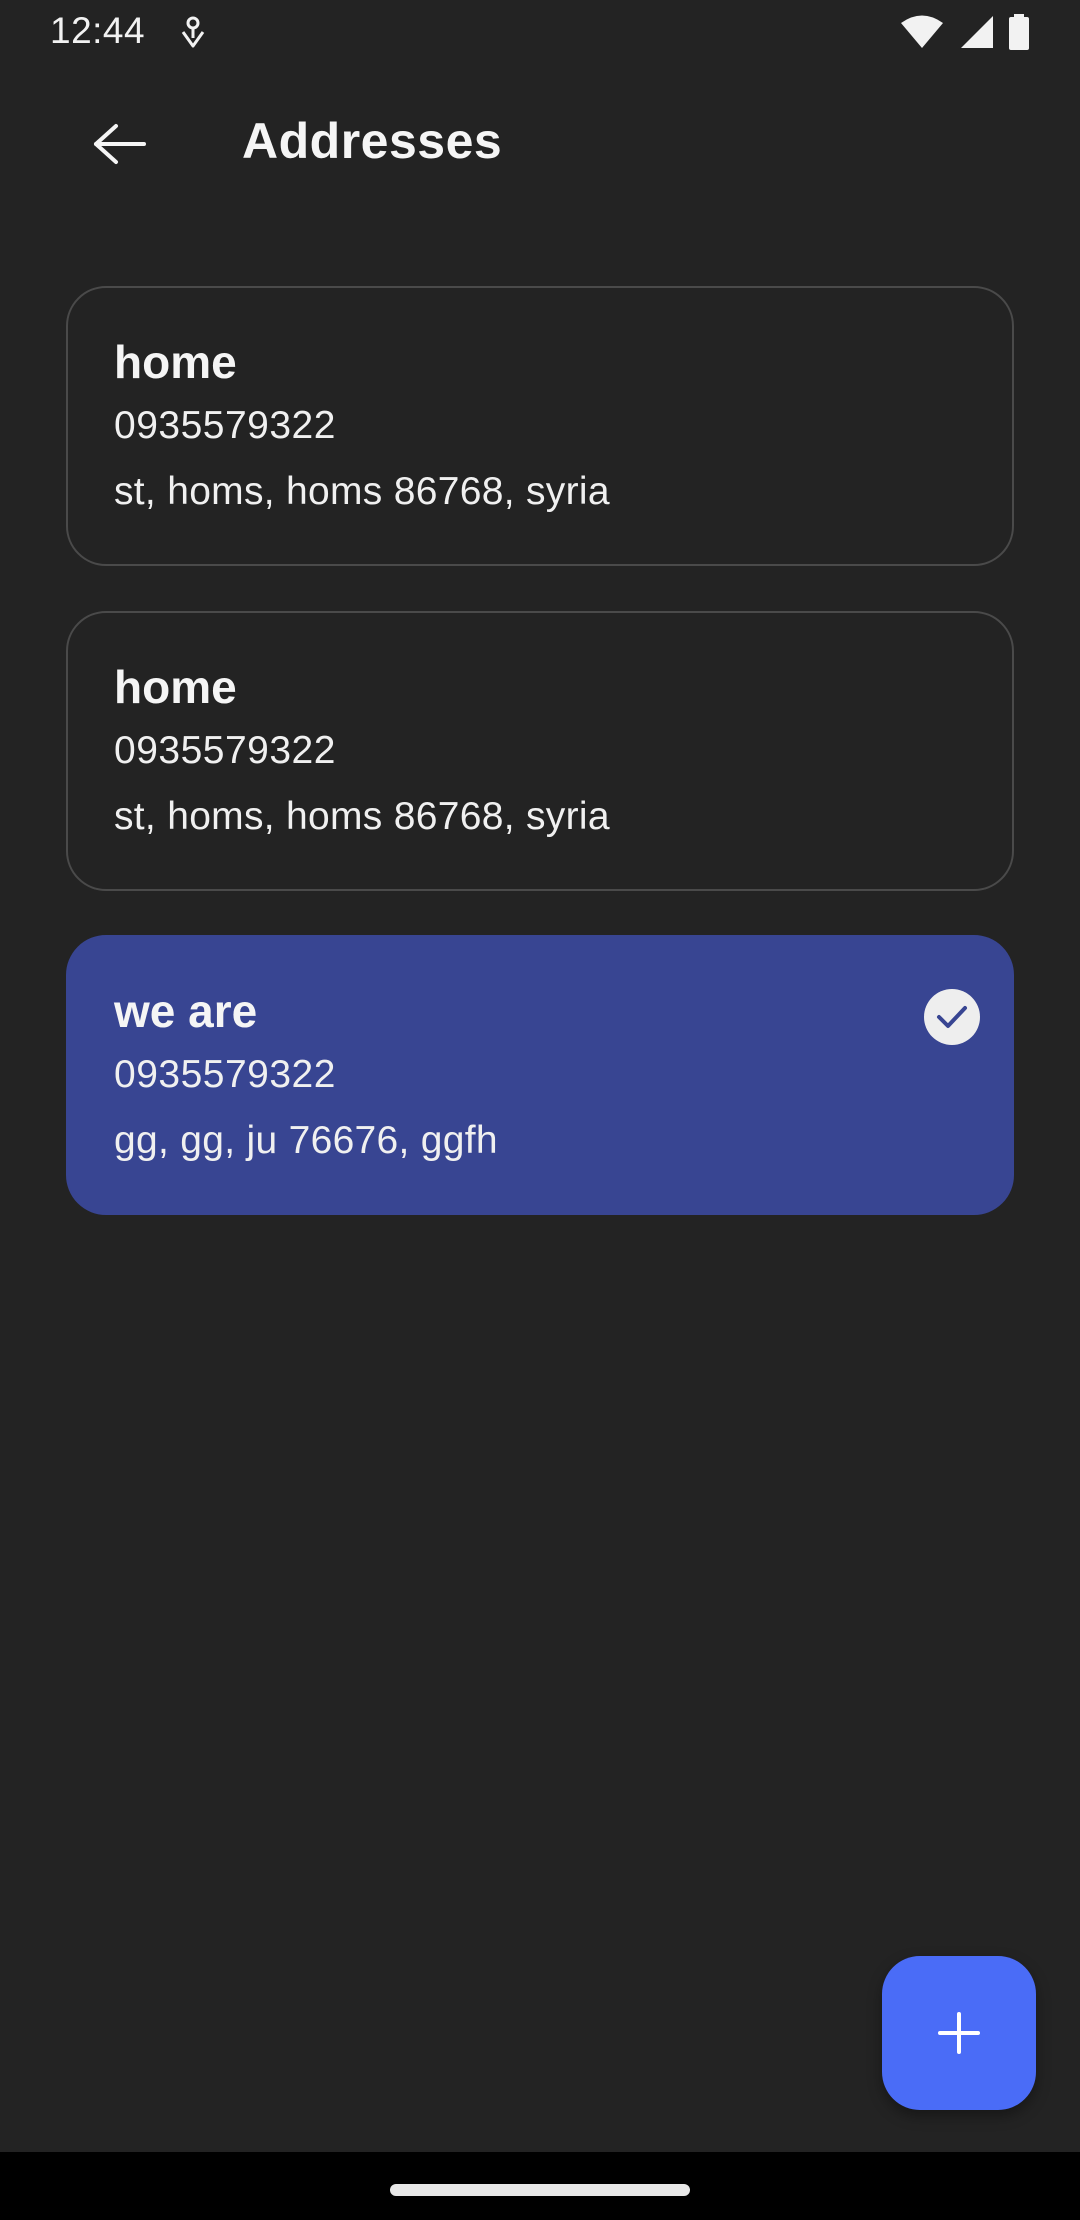 The height and width of the screenshot is (2220, 1080). What do you see at coordinates (540, 1075) in the screenshot?
I see `address-card-selected: we are 0935579322 gg, gg, ju 76676, ggfh` at bounding box center [540, 1075].